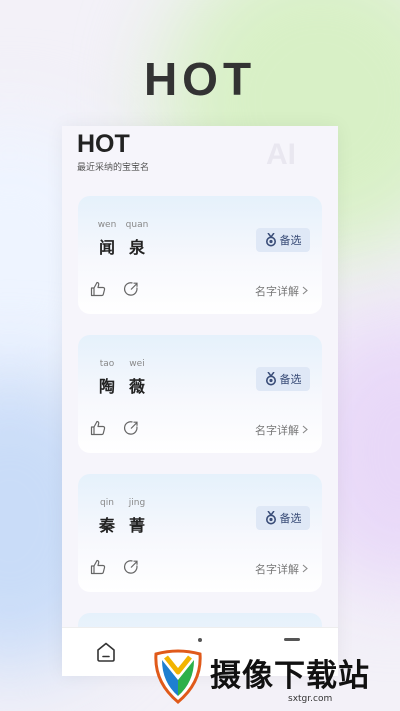  I want to click on name-card: tao 陶 wei 薇 备选 名字详解, so click(200, 394).